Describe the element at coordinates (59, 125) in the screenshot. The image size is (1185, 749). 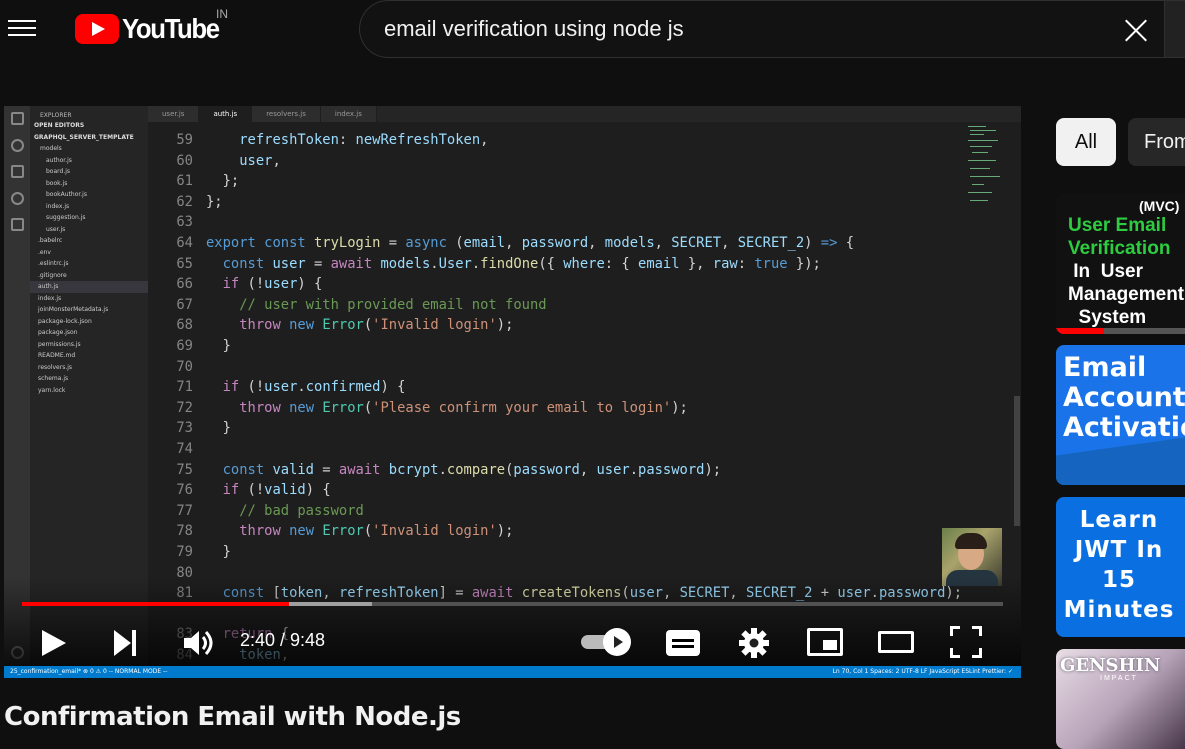
I see `explorer-section: OPEN EDITORS` at that location.